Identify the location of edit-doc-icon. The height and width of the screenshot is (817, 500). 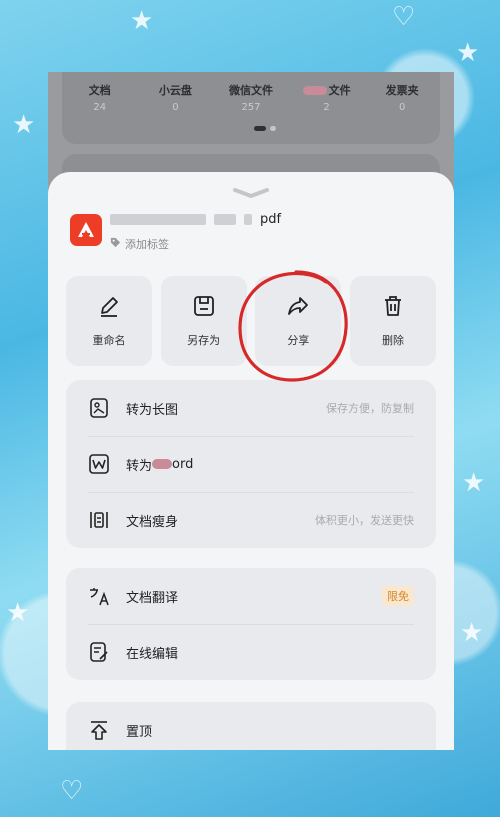
(99, 652).